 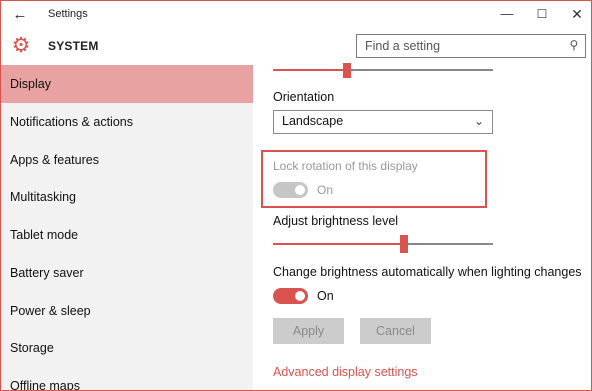 What do you see at coordinates (336, 221) in the screenshot?
I see `brightness-label: Adjust brightness level` at bounding box center [336, 221].